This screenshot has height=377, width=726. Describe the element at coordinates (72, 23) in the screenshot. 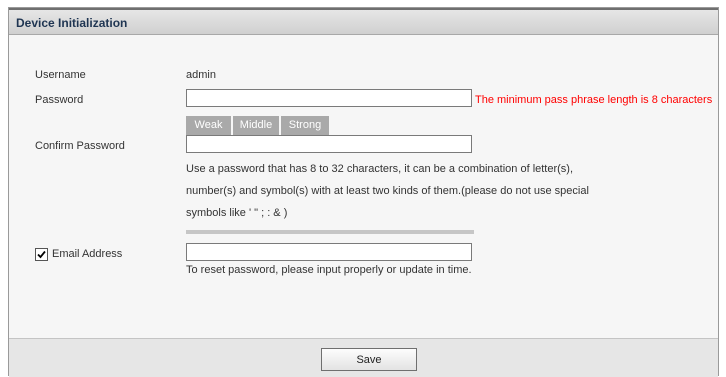

I see `dialog-title: Device Initialization` at that location.